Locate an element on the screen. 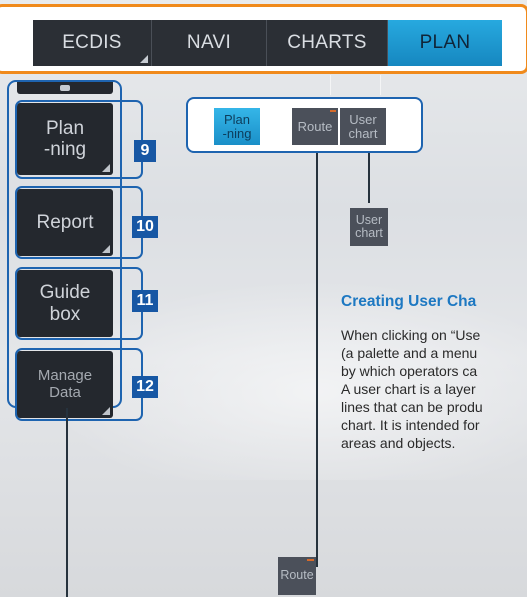 The image size is (527, 597). guidebox-highlight is located at coordinates (79, 303).